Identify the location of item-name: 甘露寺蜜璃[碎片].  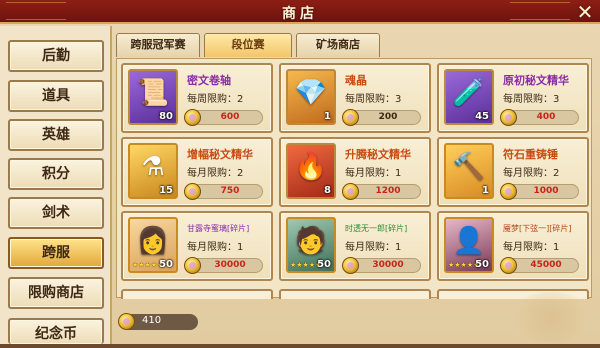
(218, 228).